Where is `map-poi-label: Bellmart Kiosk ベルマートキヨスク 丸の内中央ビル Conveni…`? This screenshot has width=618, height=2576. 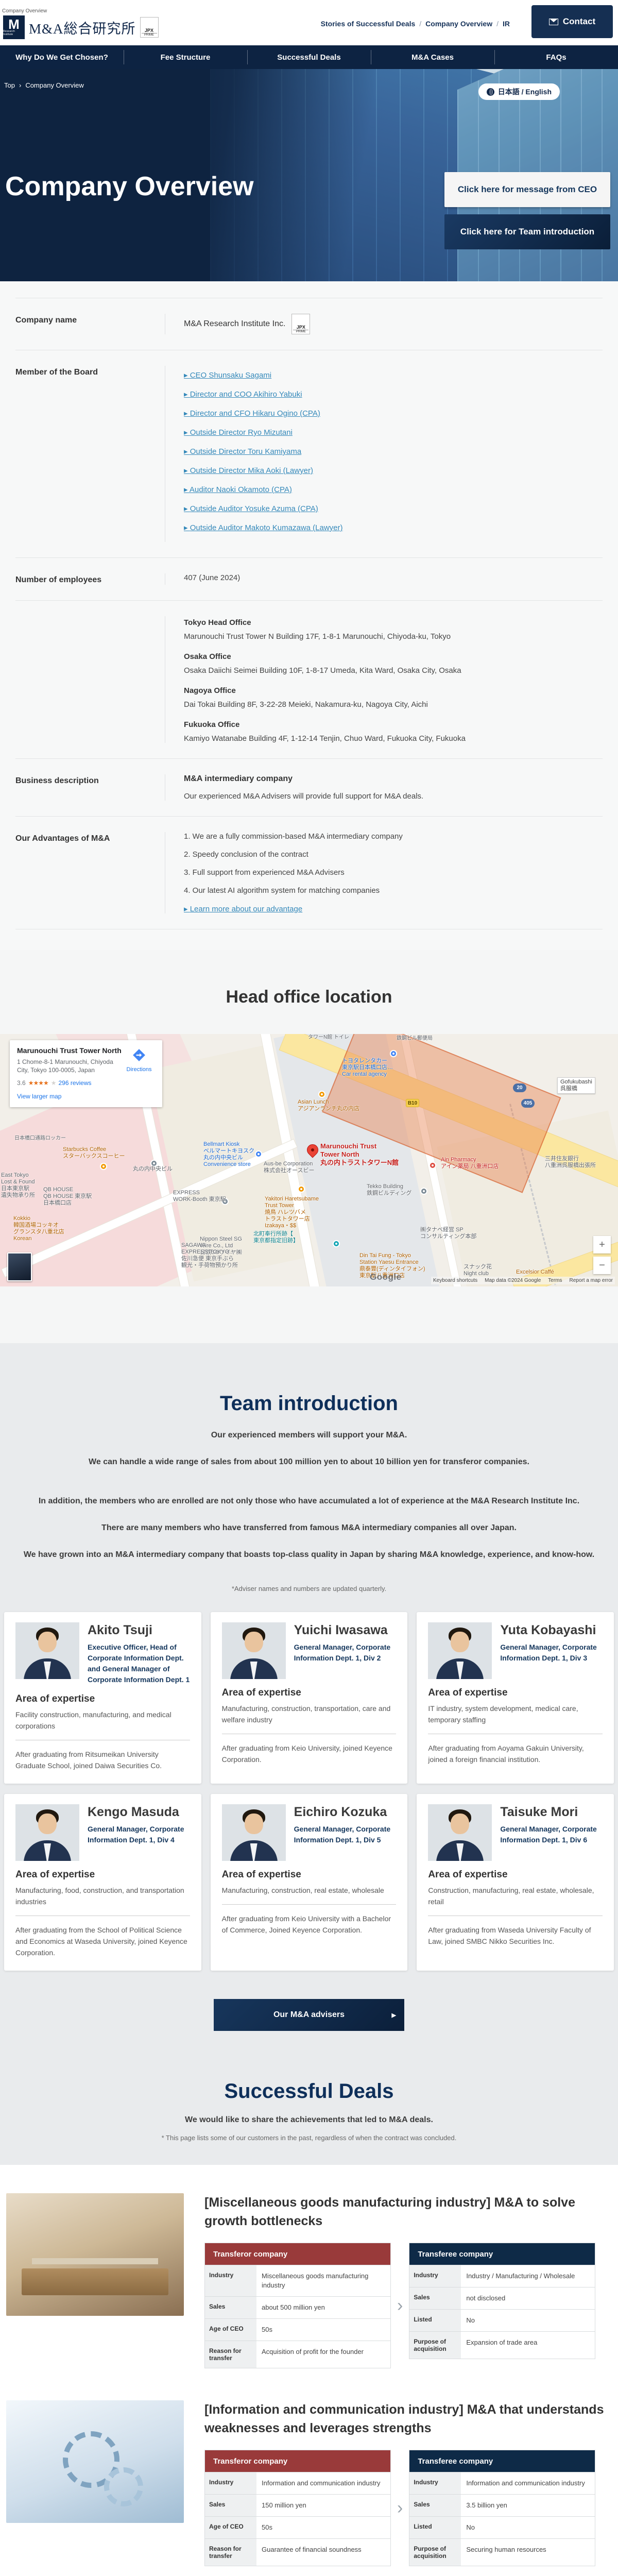
map-poi-label: Bellmart Kiosk ベルマートキヨスク 丸の内中央ビル Conveni… is located at coordinates (228, 1154).